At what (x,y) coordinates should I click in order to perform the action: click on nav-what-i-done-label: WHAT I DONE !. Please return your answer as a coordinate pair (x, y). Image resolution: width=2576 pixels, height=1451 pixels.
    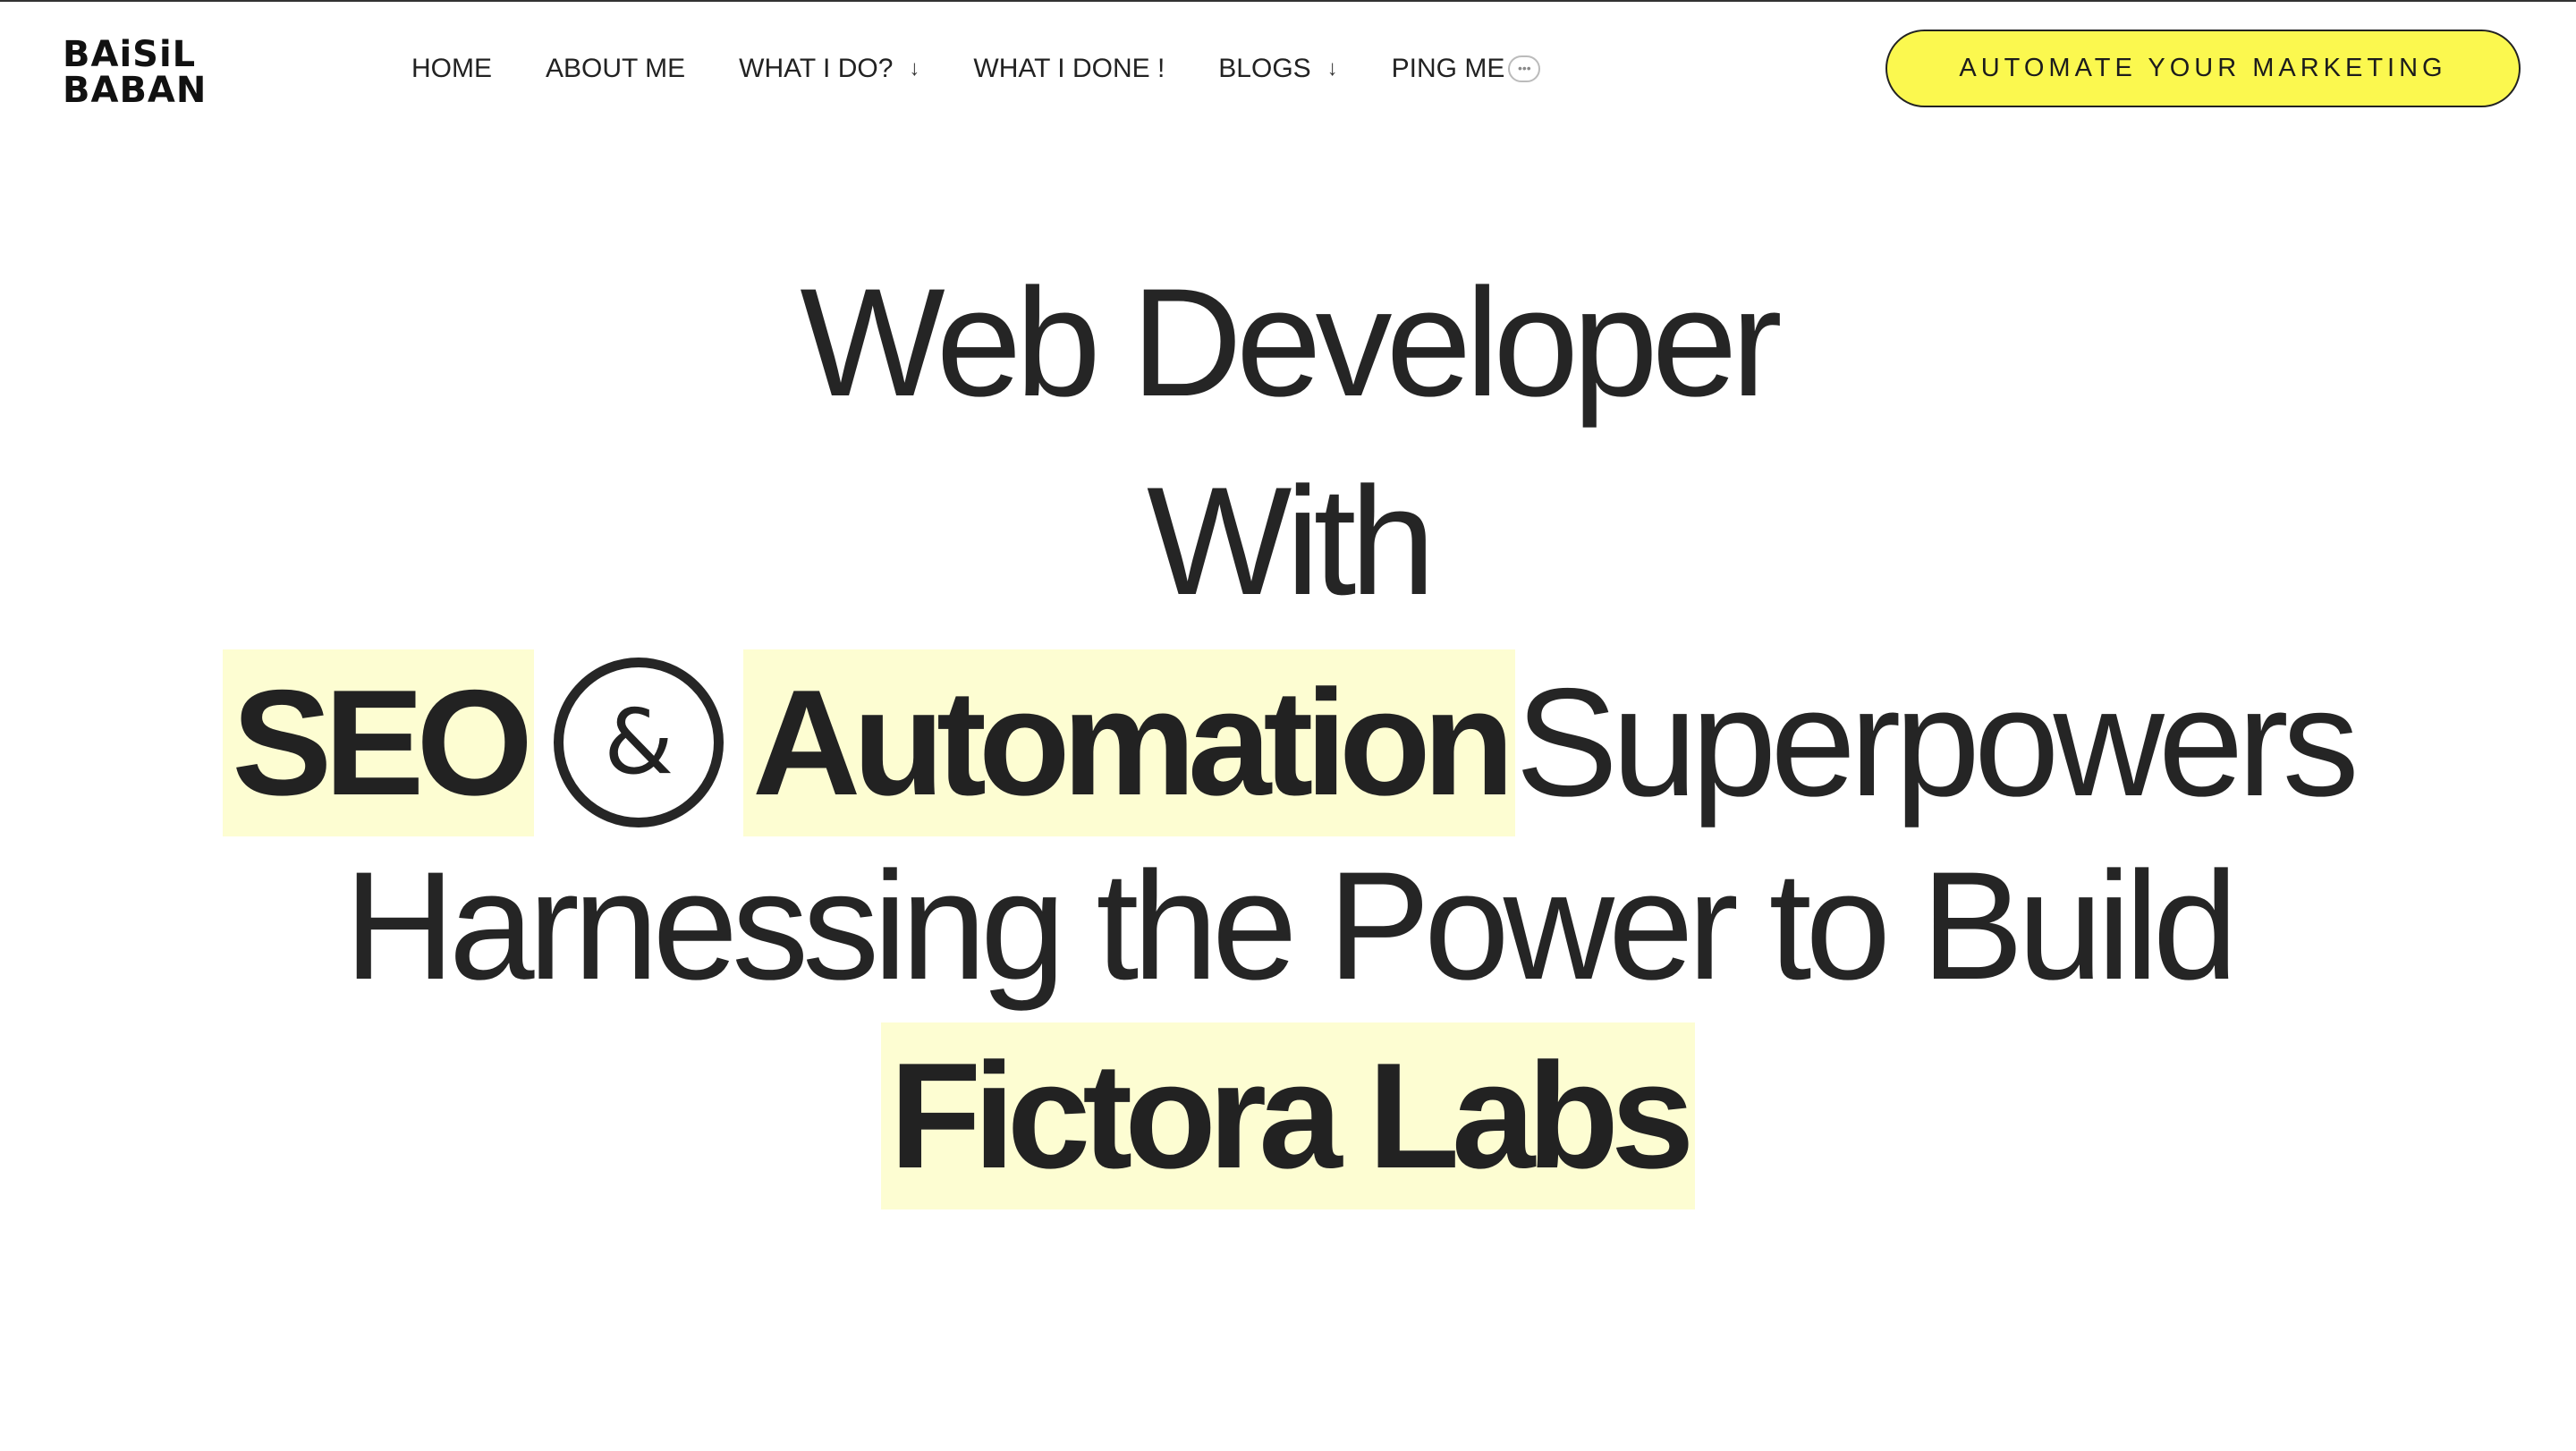
    Looking at the image, I should click on (1069, 68).